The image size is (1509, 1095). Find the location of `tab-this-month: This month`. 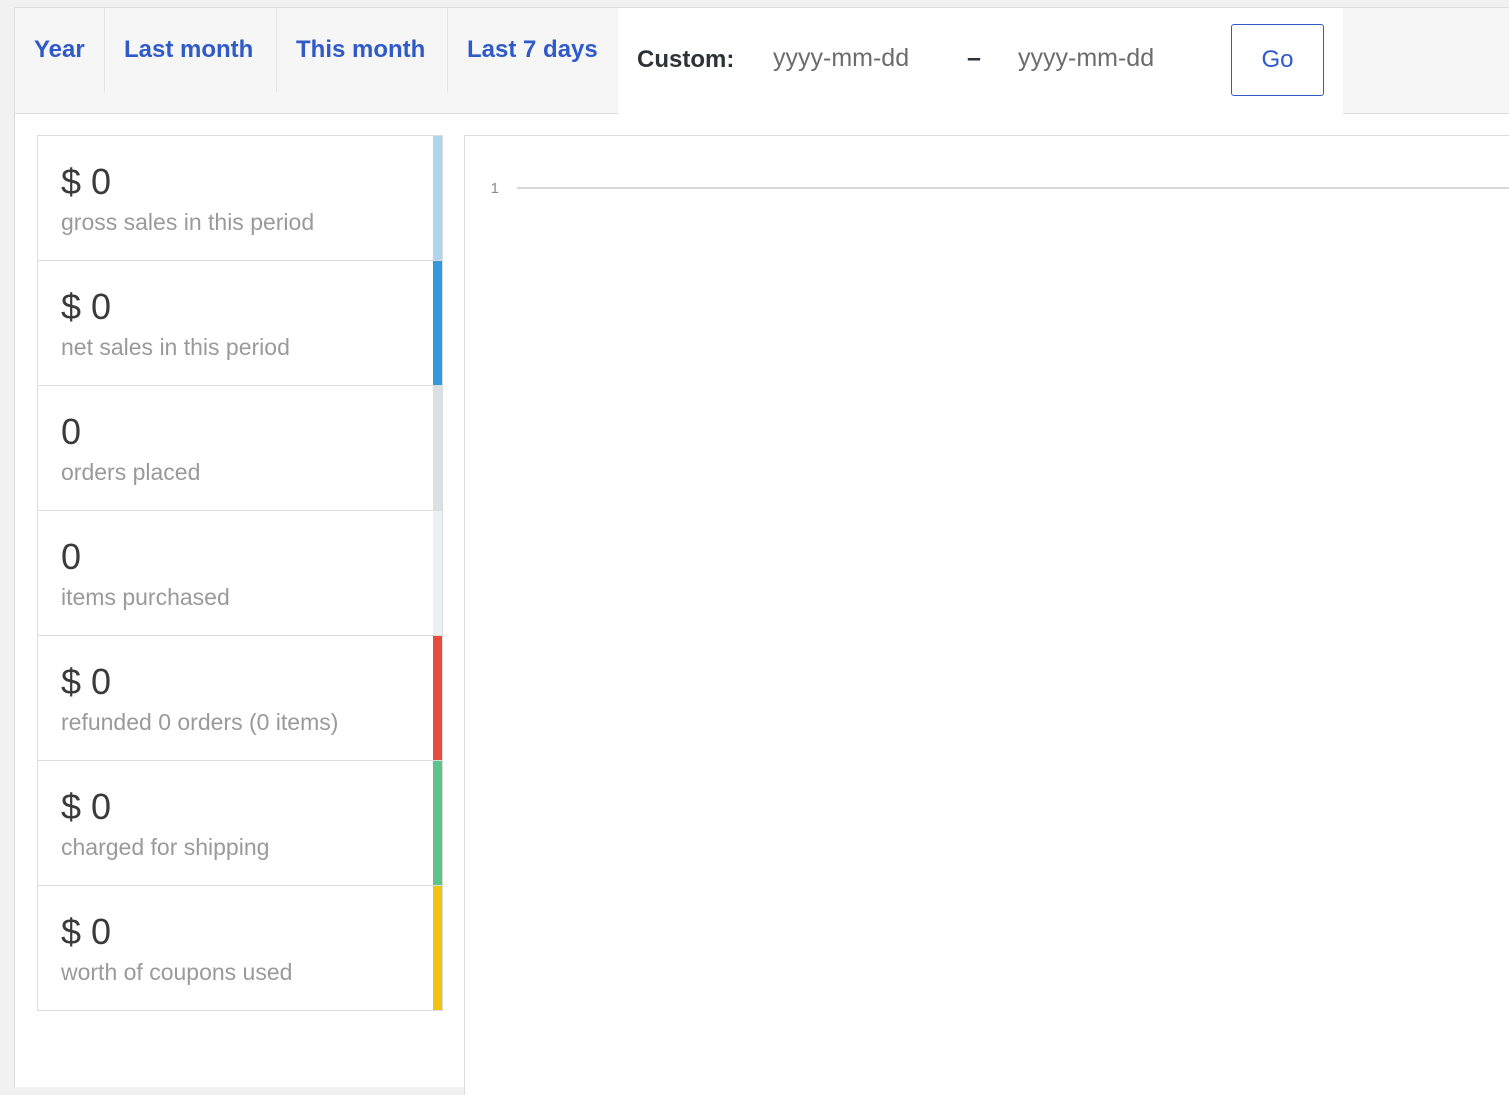

tab-this-month: This month is located at coordinates (362, 50).